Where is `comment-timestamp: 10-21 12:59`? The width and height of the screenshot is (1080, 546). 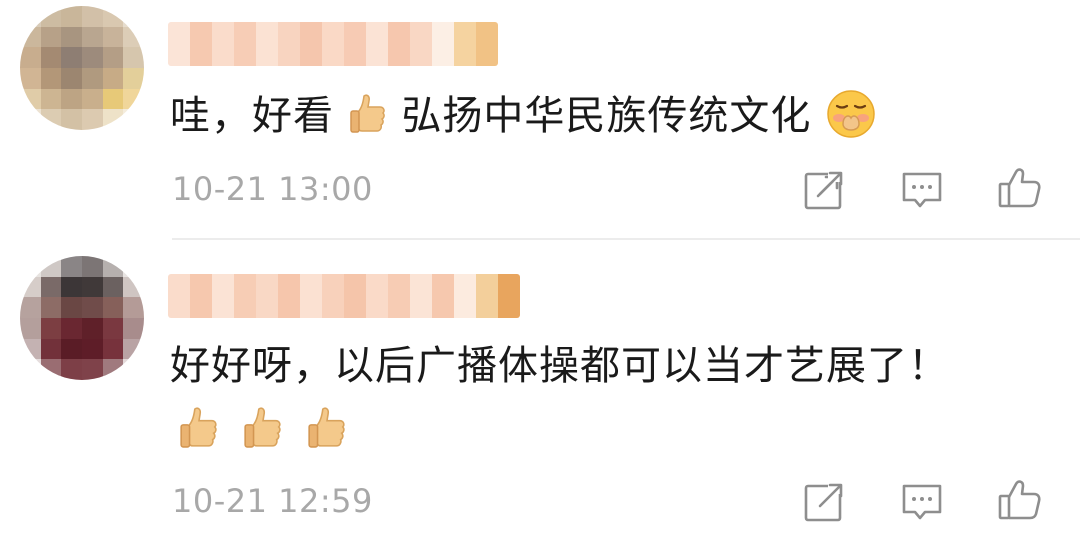 comment-timestamp: 10-21 12:59 is located at coordinates (272, 501).